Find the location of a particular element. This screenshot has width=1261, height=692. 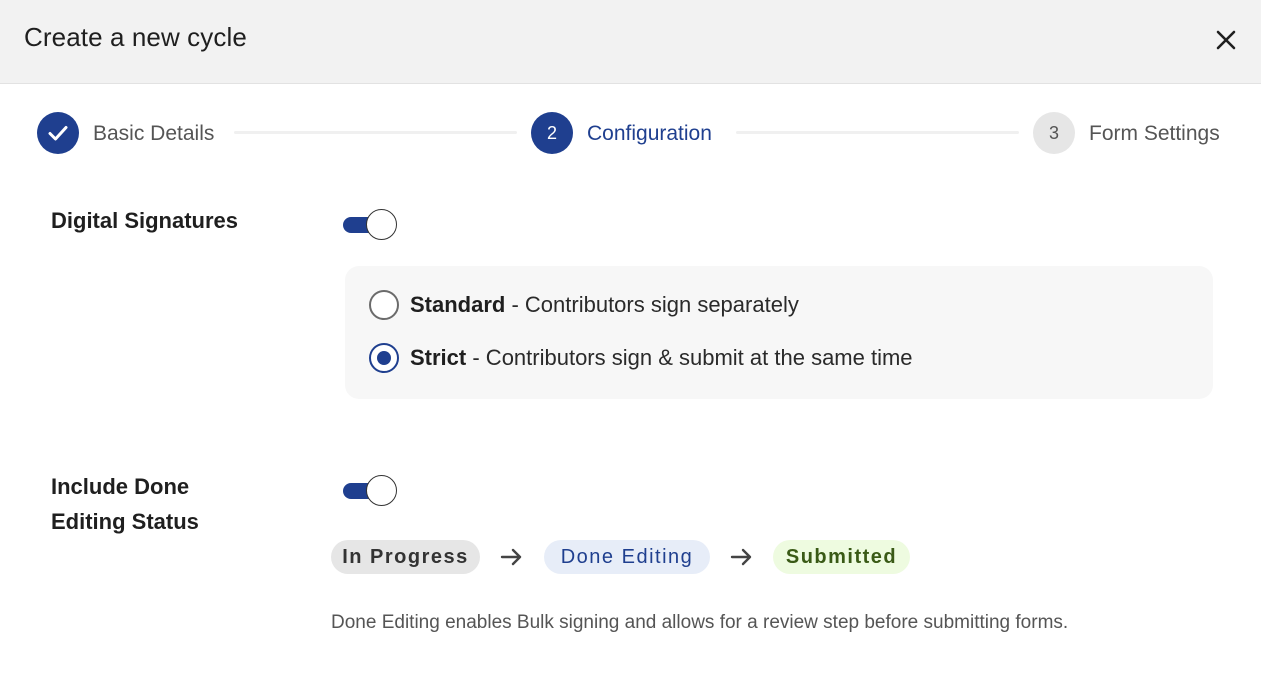

dialog-header: Create a new cycle is located at coordinates (630, 42).